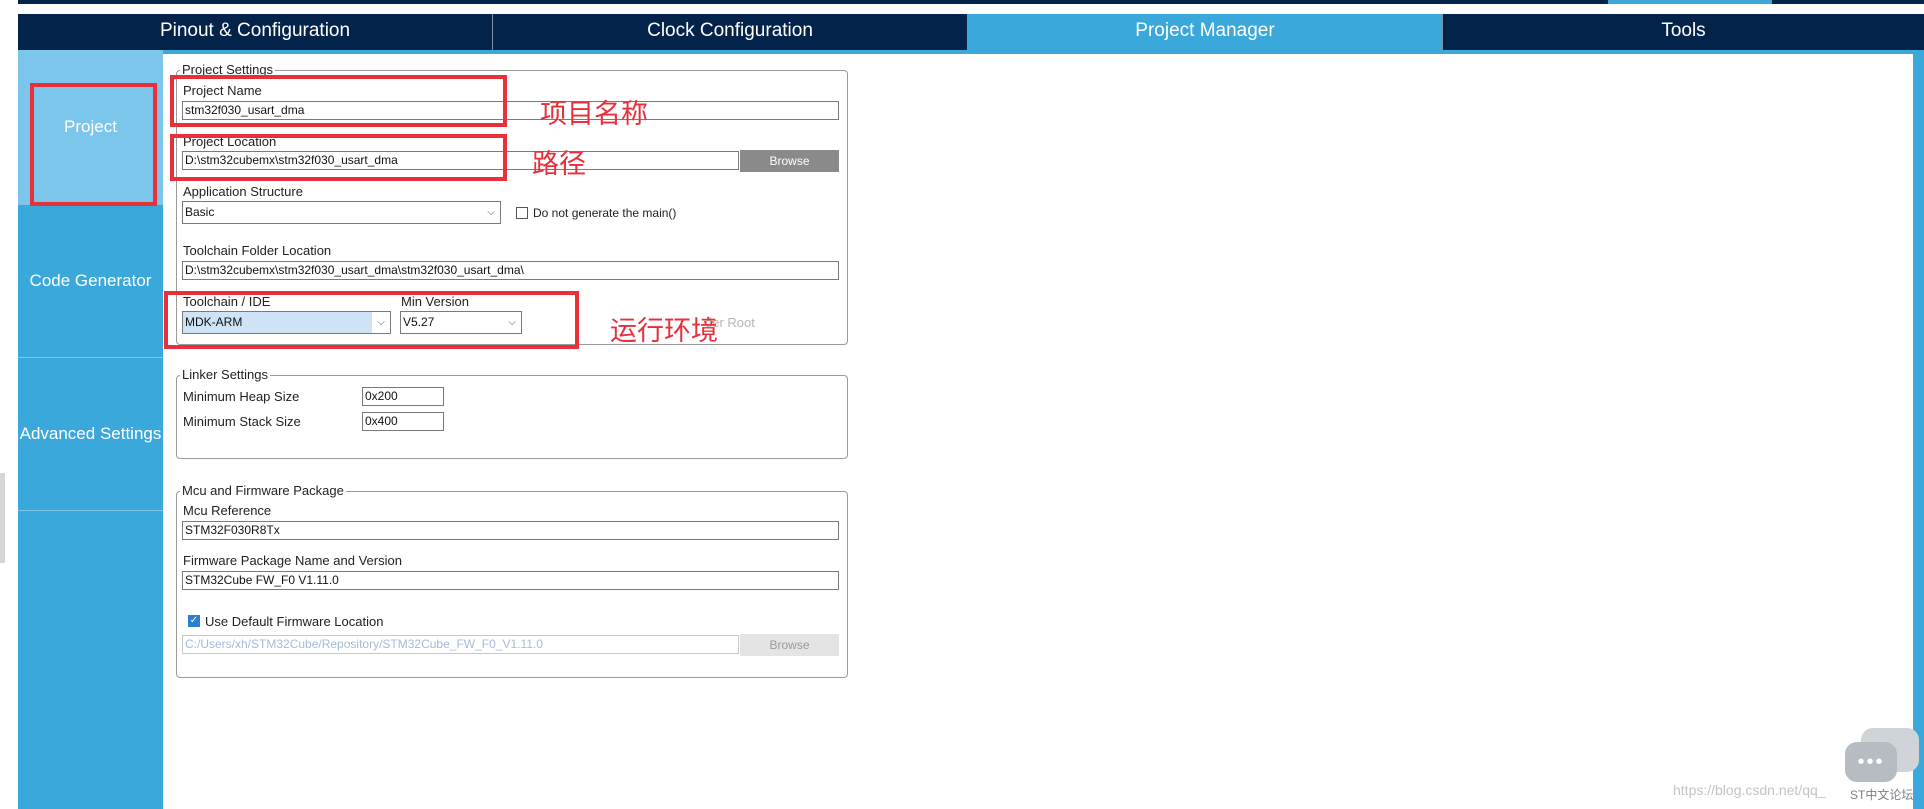 Image resolution: width=1924 pixels, height=809 pixels. I want to click on annotation-project-name: 项目名称, so click(594, 114).